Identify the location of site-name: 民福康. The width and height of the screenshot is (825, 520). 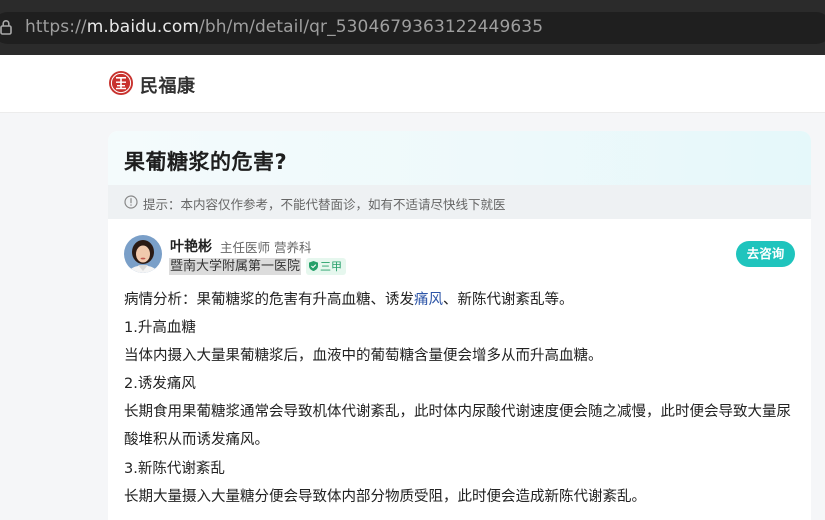
(168, 85).